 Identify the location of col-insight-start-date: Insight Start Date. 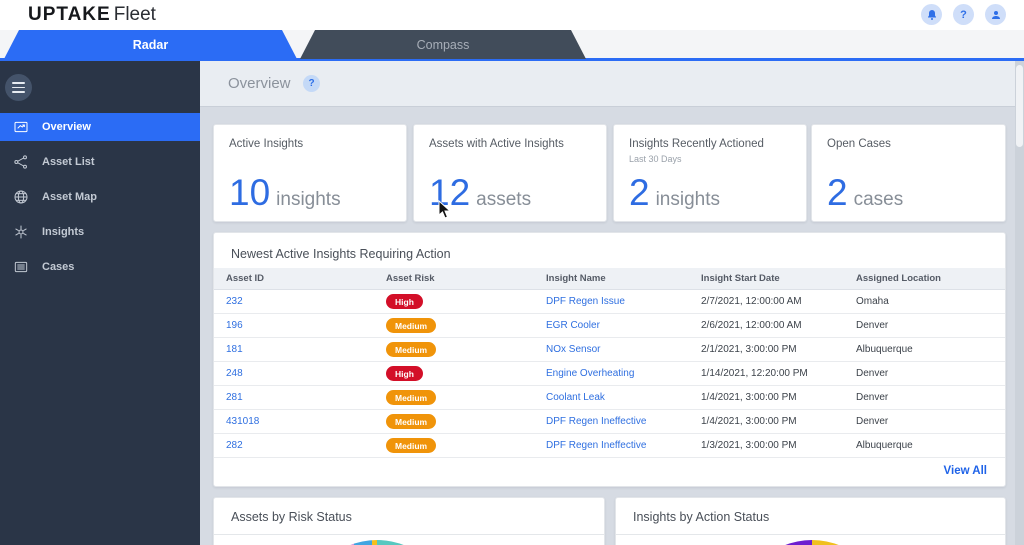
(740, 278).